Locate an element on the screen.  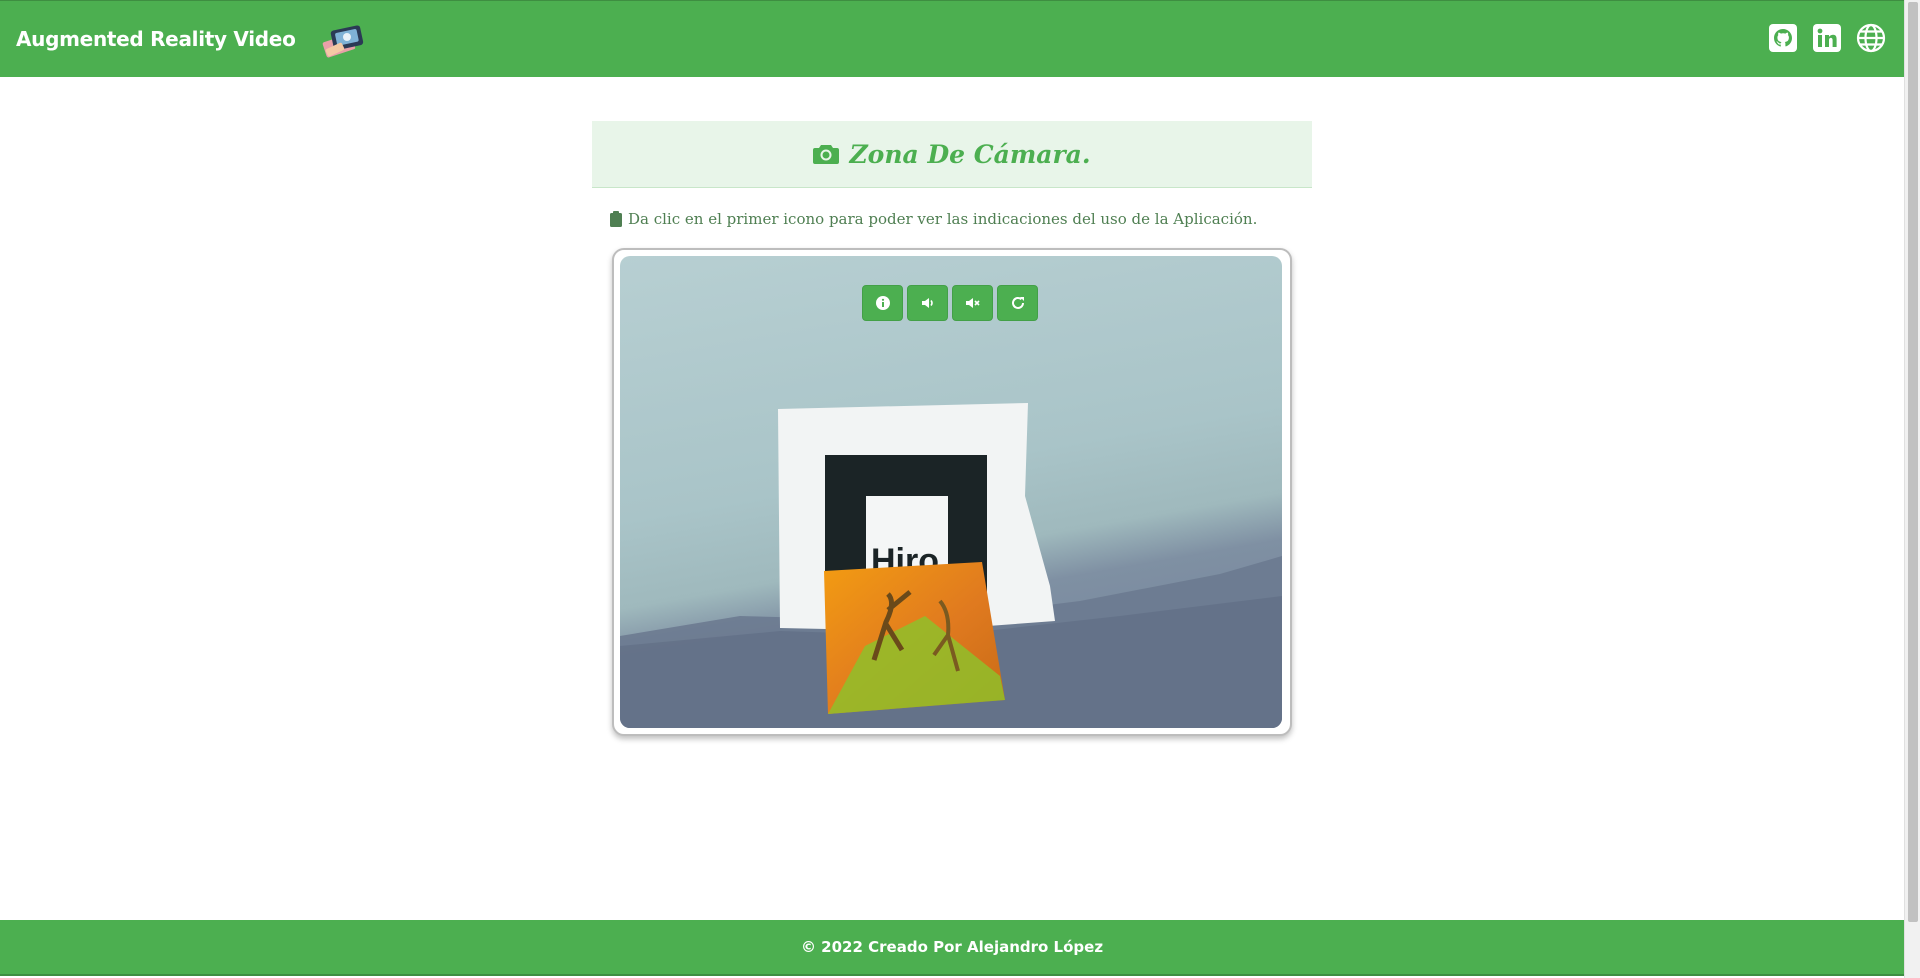
linkedin-icon is located at coordinates (1827, 38).